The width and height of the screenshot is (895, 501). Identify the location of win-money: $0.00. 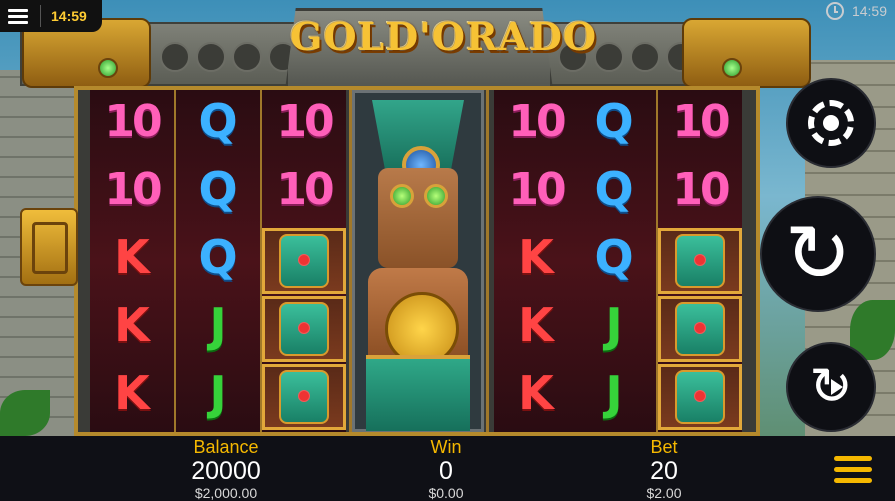
(446, 493).